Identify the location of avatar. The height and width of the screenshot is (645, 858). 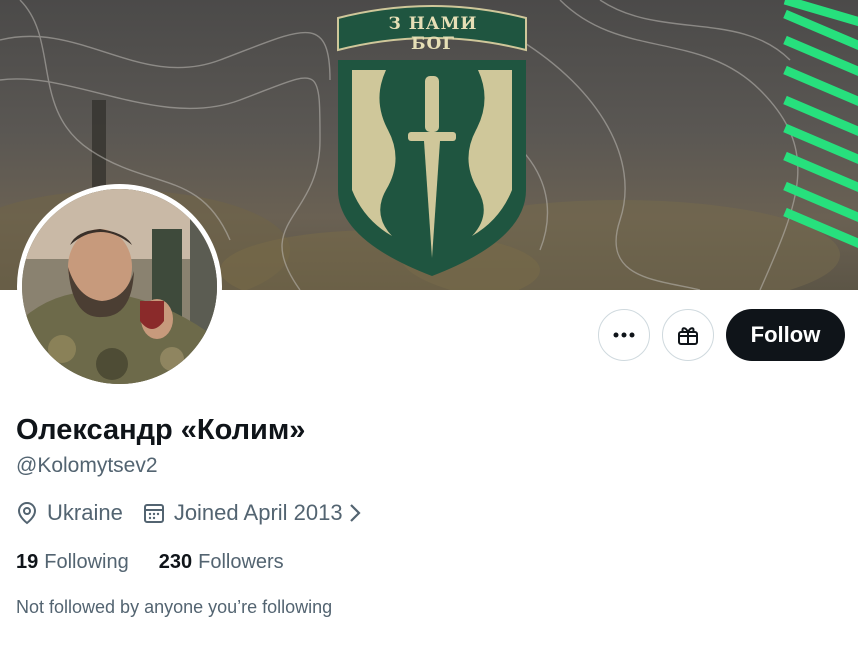
(119, 286).